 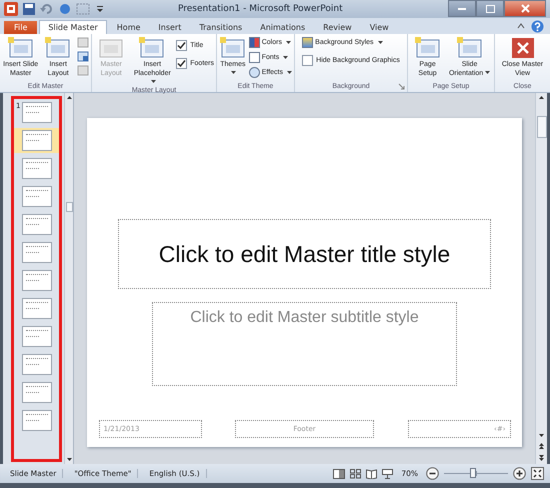 What do you see at coordinates (537, 26) in the screenshot?
I see `help-icon` at bounding box center [537, 26].